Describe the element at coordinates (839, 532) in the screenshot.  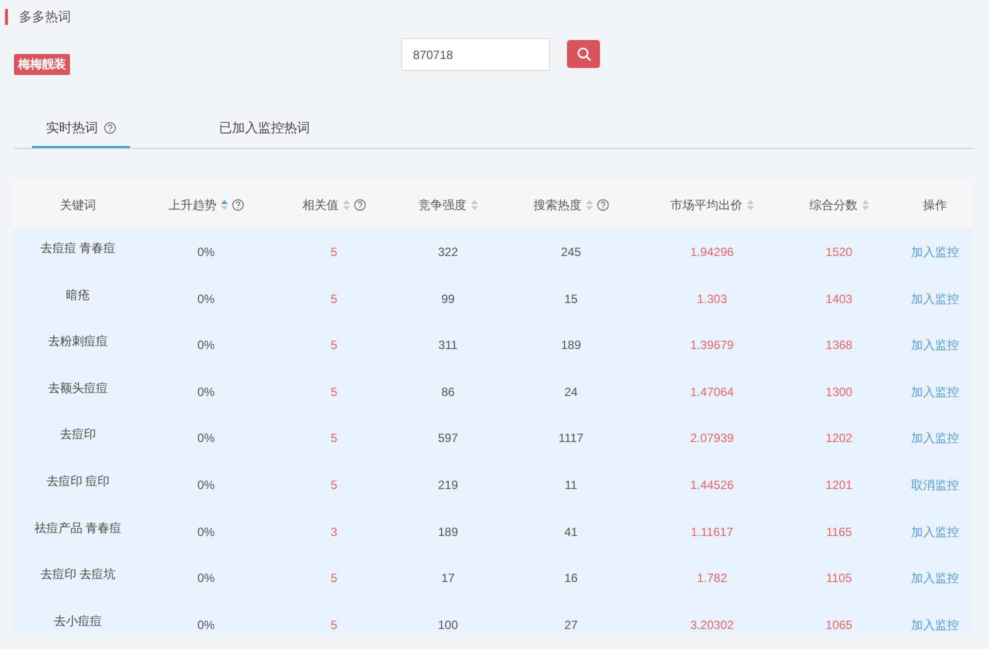
I see `table-cell: 1165` at that location.